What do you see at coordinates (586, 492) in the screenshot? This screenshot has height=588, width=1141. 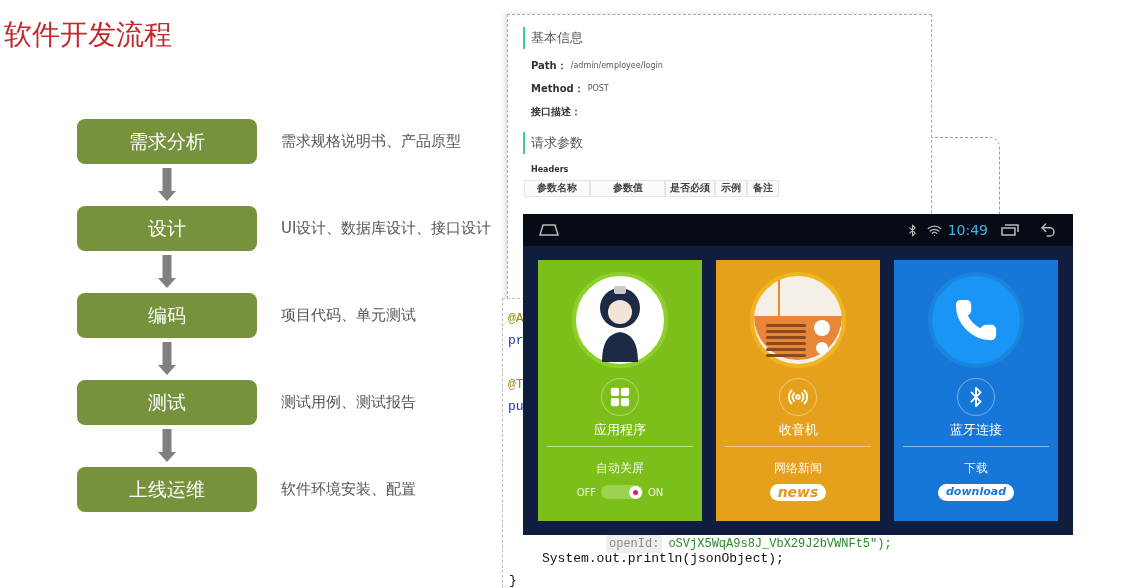 I see `toggle-off-label: OFF` at bounding box center [586, 492].